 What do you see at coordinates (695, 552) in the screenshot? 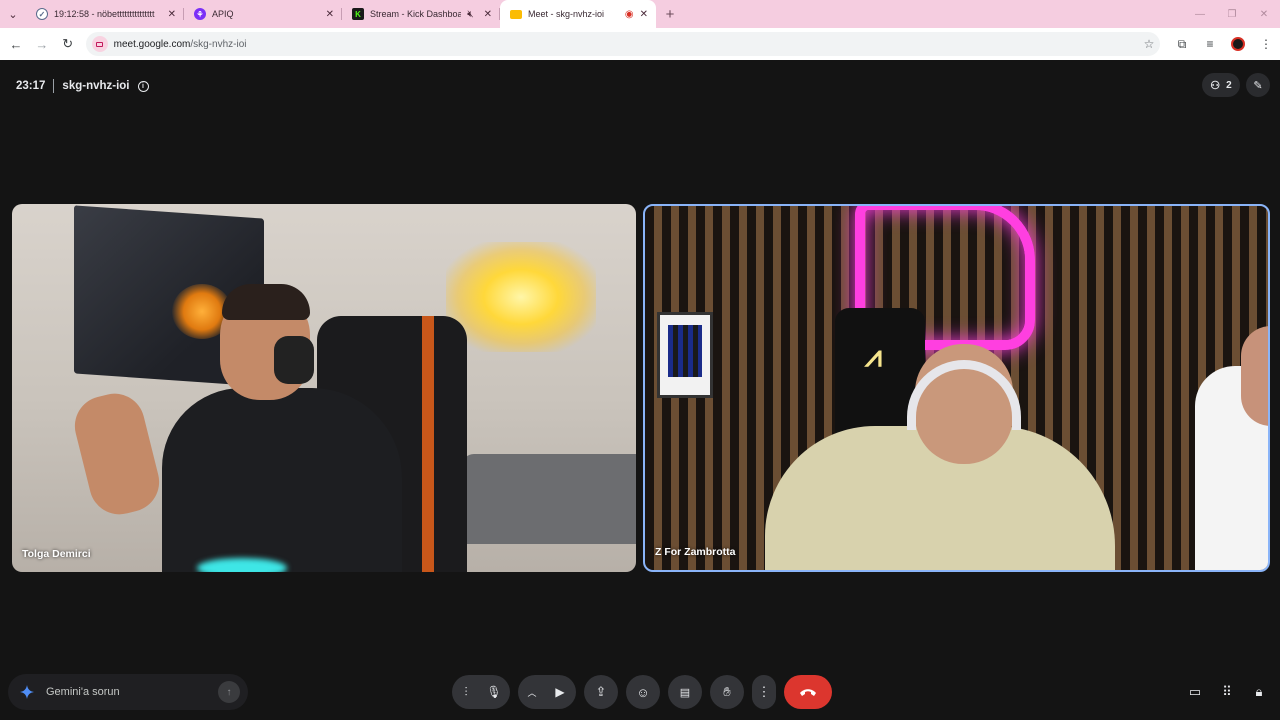
I see `participant-name: Z For Zambrotta` at bounding box center [695, 552].